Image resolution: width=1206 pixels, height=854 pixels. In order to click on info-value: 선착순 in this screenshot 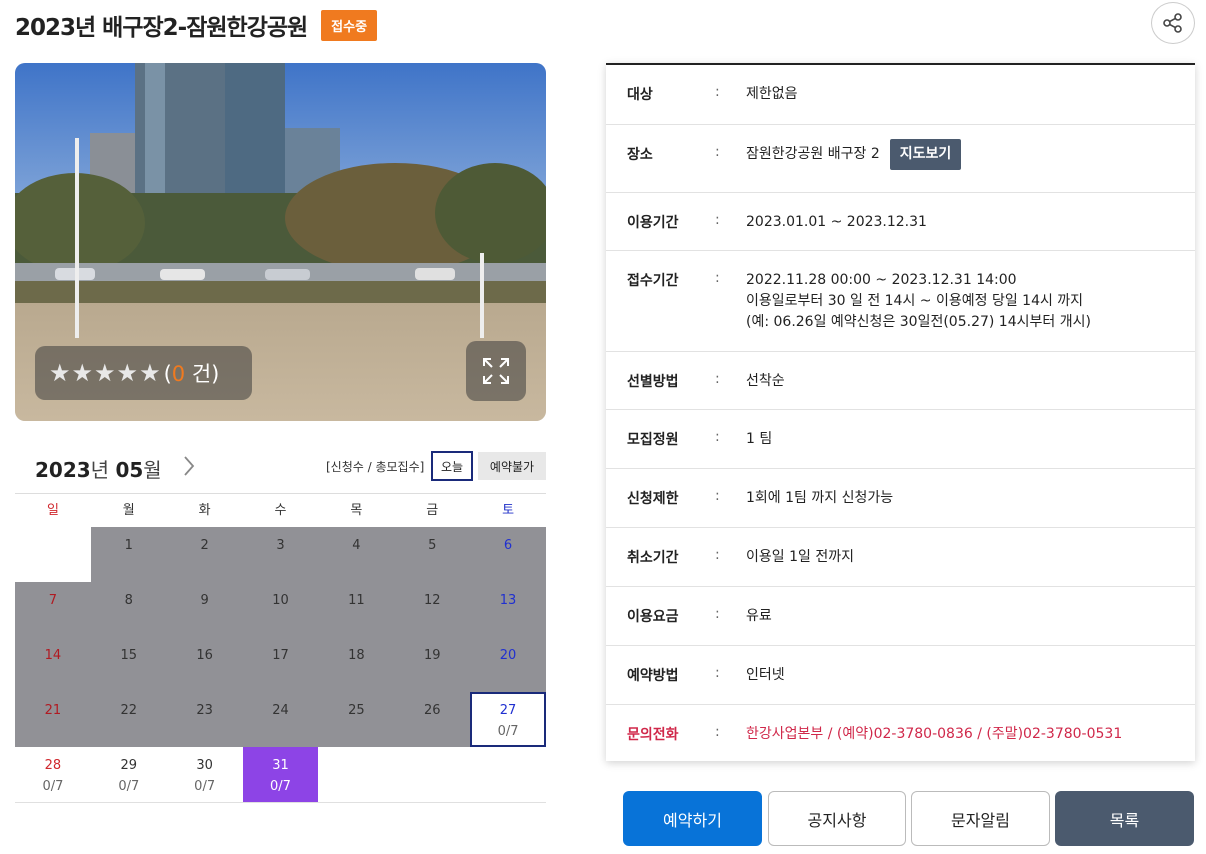, I will do `click(765, 381)`.